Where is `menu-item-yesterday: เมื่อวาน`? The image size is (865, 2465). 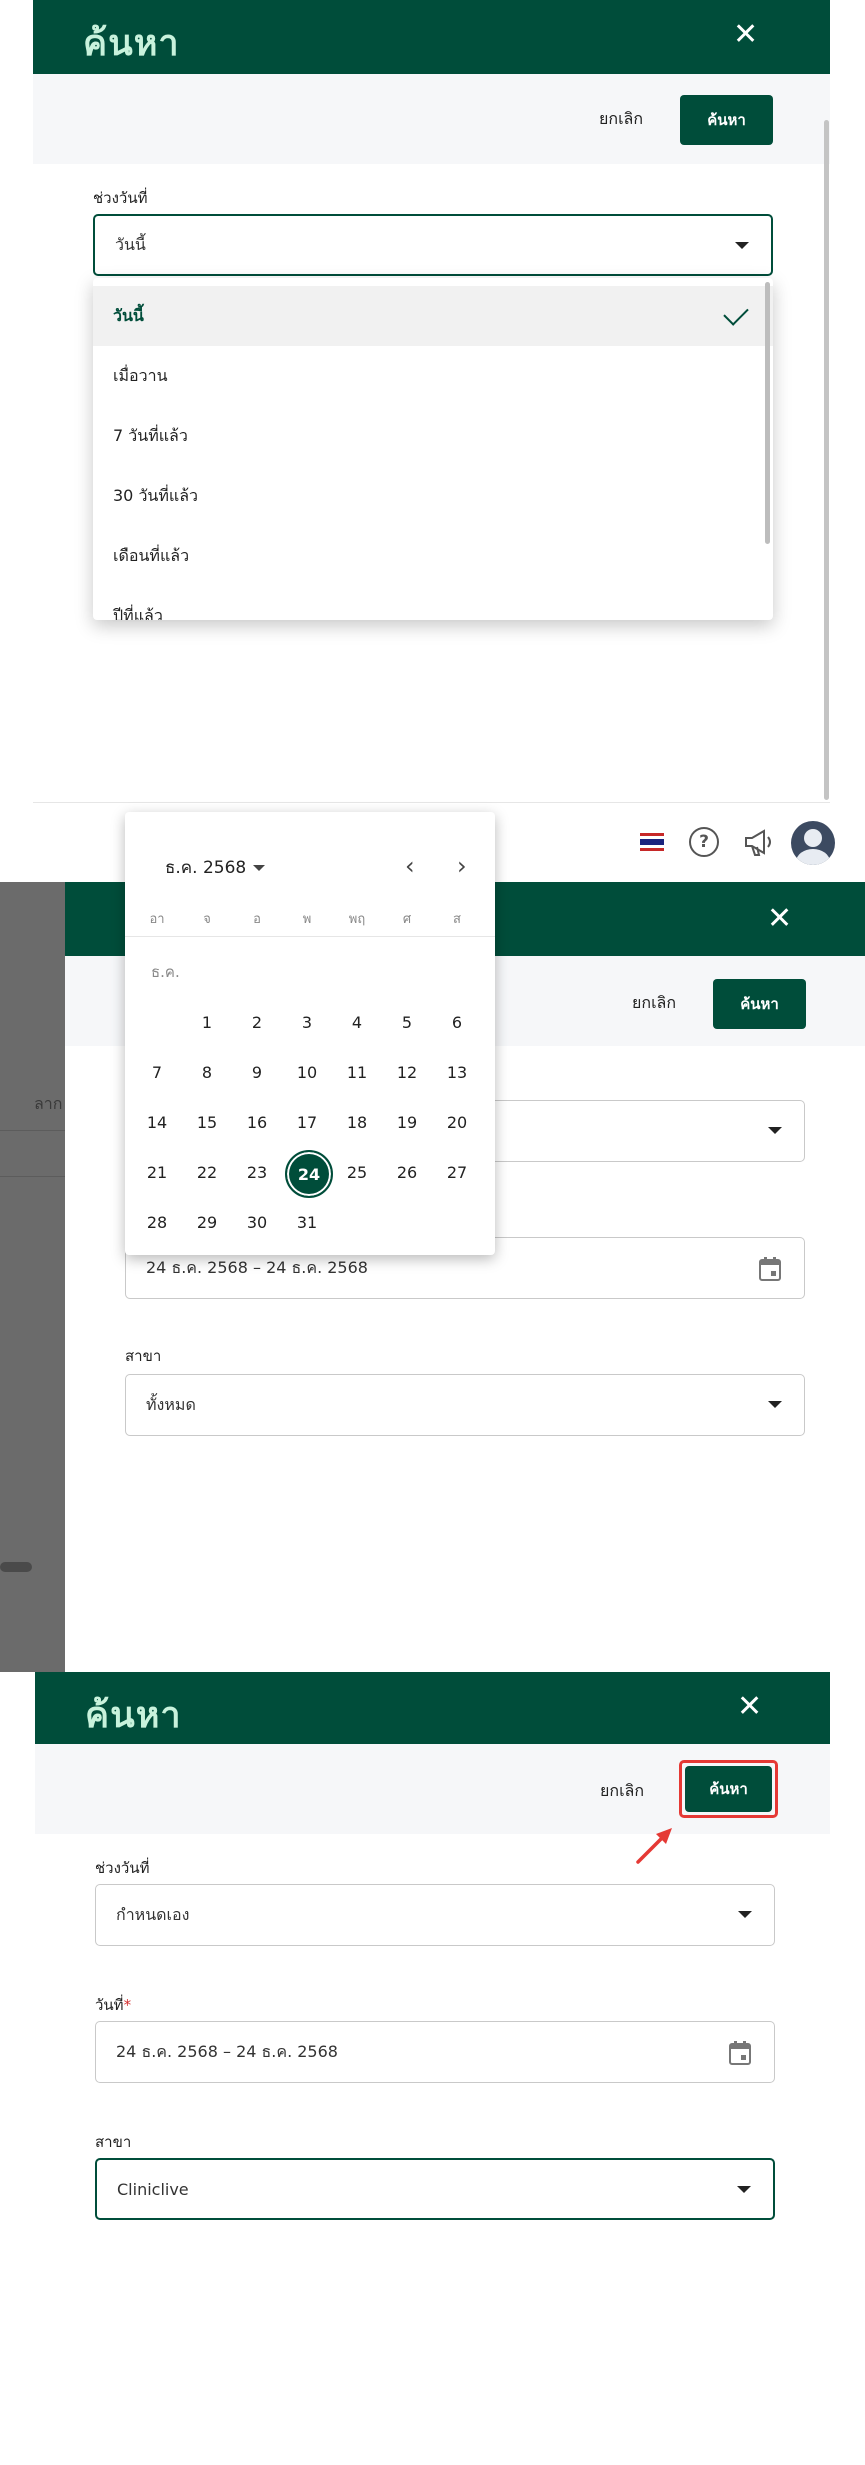 menu-item-yesterday: เมื่อวาน is located at coordinates (433, 376).